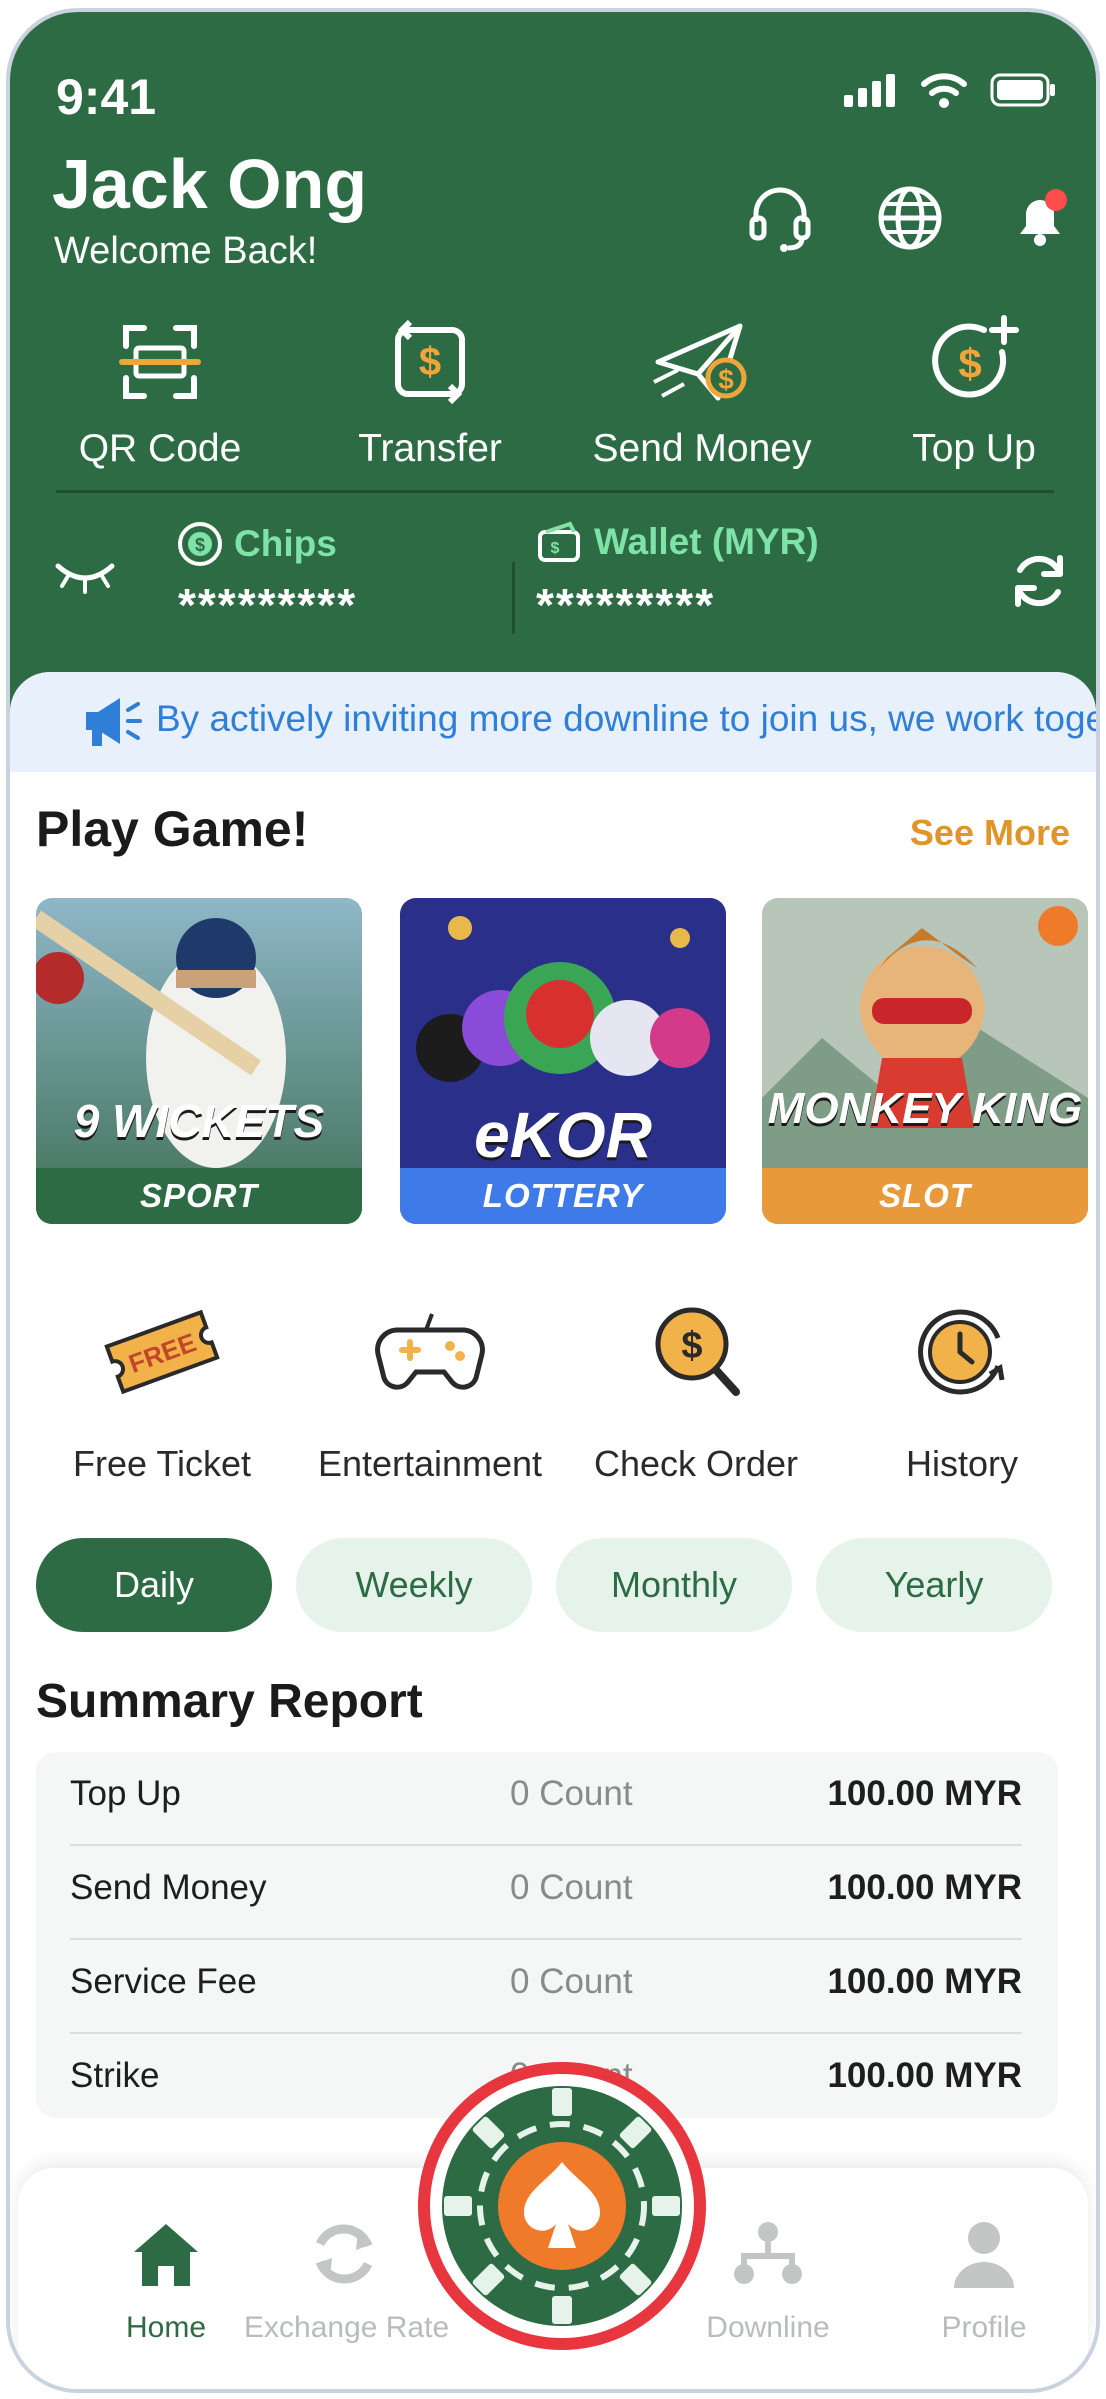  Describe the element at coordinates (229, 1701) in the screenshot. I see `summary-title: Summary Report` at that location.